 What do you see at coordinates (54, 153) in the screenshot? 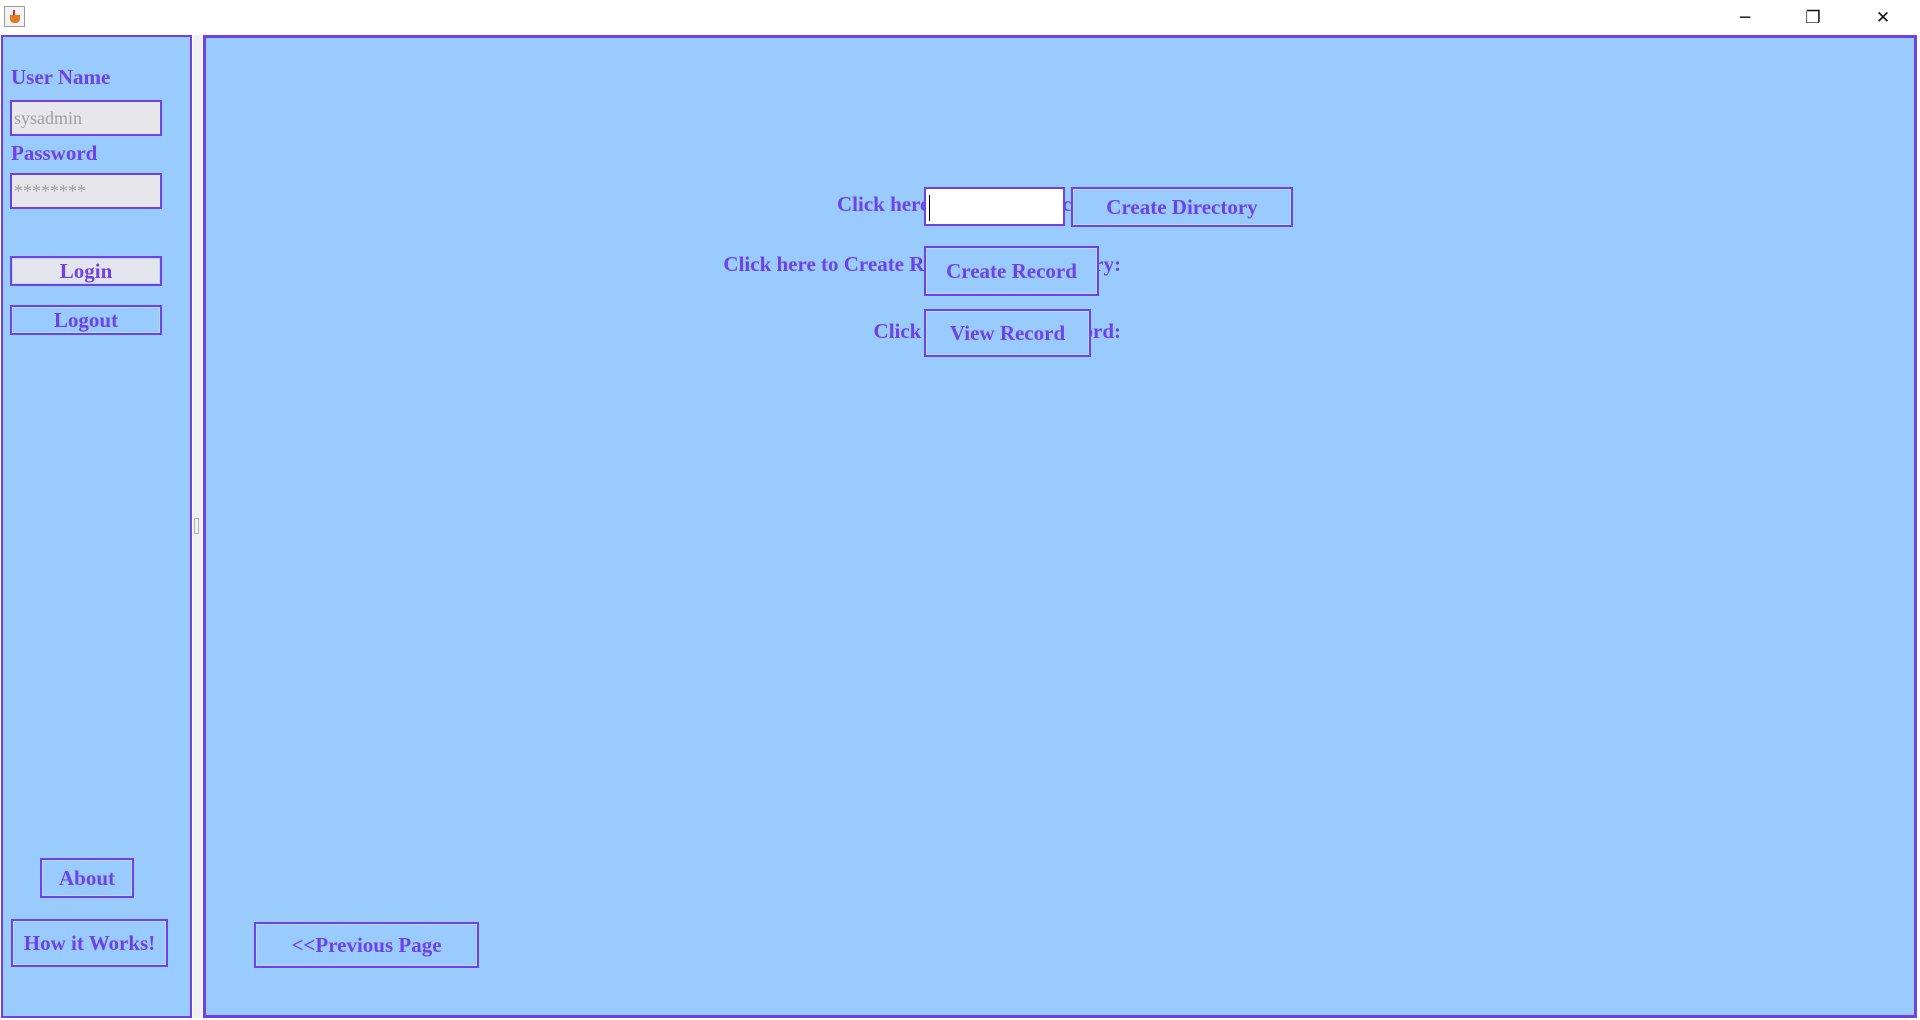
I see `password-label: Password` at bounding box center [54, 153].